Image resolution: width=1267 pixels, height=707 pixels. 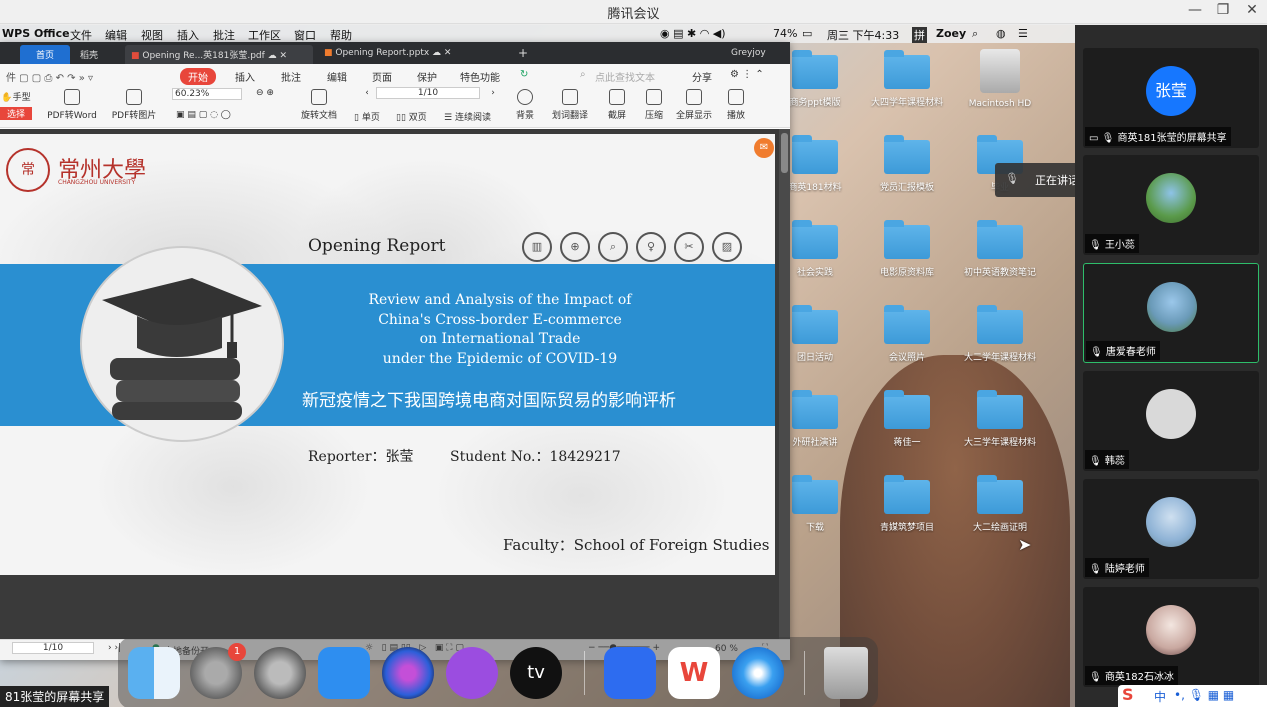 I want to click on participant-tile: 🎙 王小蕊, so click(x=1171, y=205).